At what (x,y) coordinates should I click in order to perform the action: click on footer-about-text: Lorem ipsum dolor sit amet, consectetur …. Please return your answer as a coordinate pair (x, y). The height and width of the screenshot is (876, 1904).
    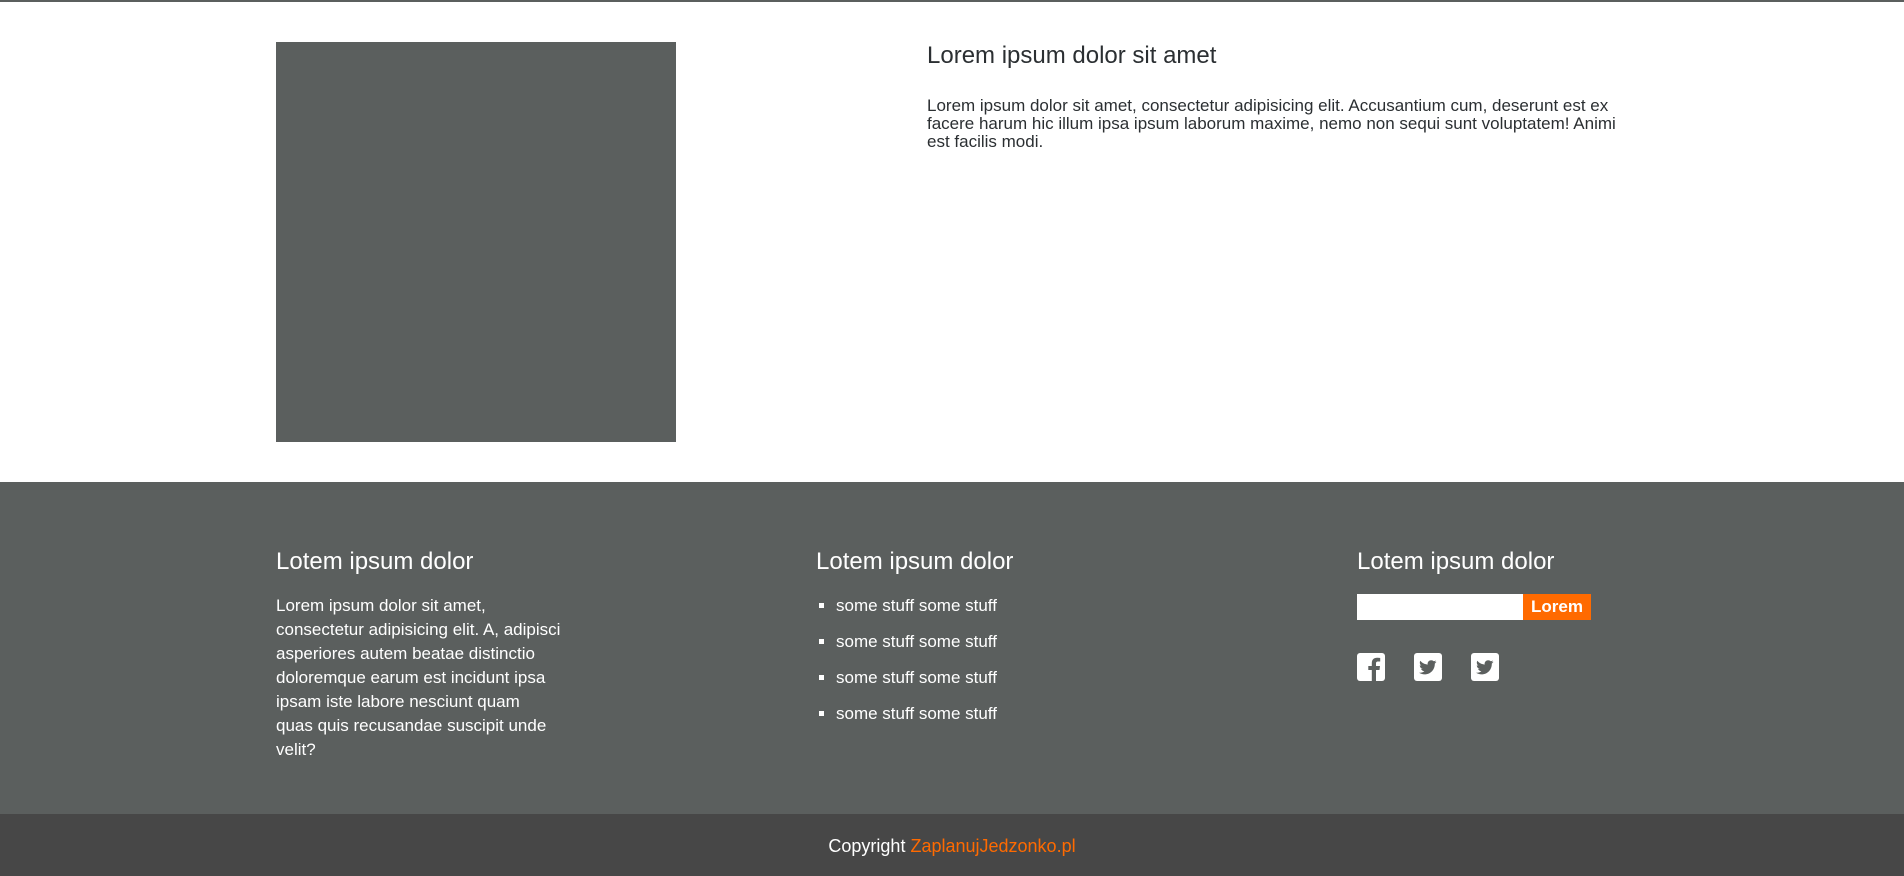
    Looking at the image, I should click on (418, 677).